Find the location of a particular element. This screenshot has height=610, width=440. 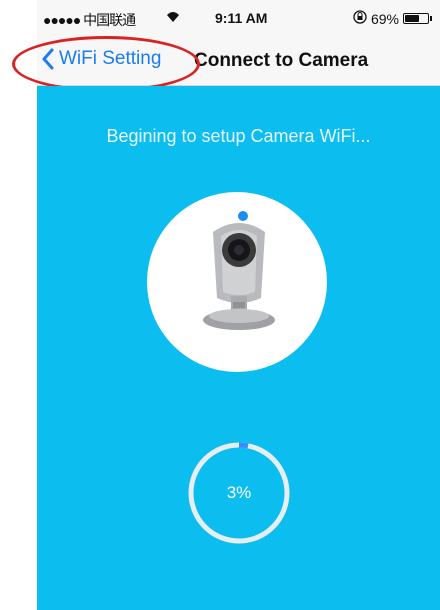

navigation-bar: WiFi Setting Connect to Camera is located at coordinates (238, 62).